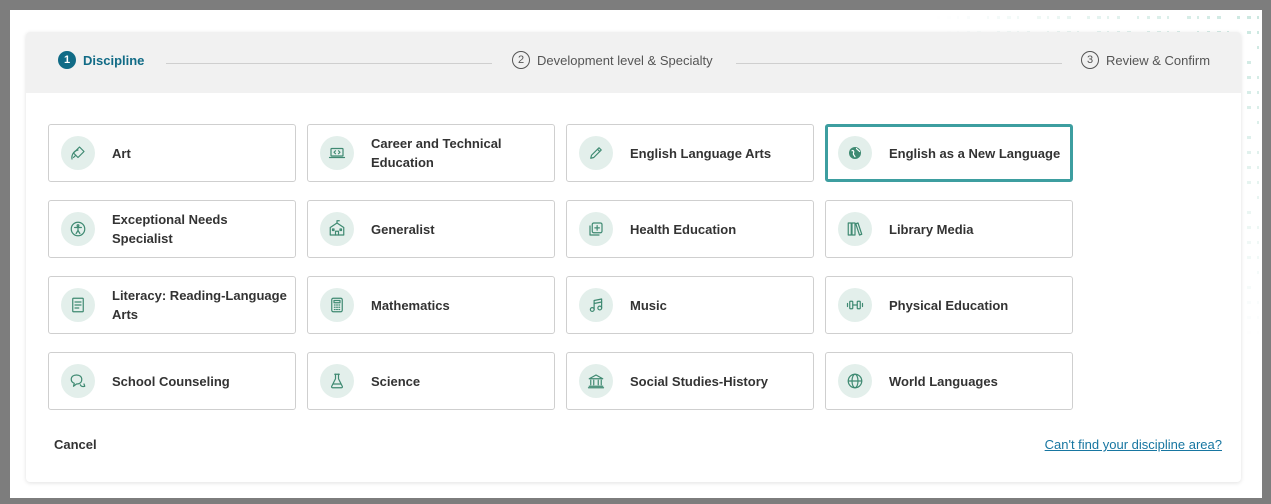 The height and width of the screenshot is (504, 1271). I want to click on accessibility-icon, so click(78, 229).